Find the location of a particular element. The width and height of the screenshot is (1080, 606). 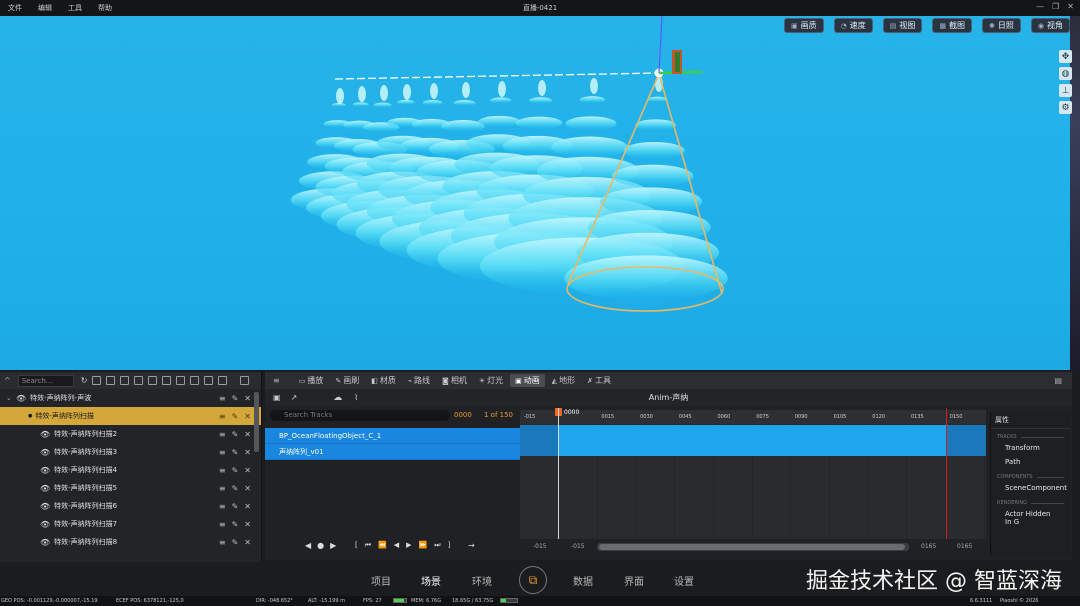

view-button: ▤ 视图 is located at coordinates (902, 25).